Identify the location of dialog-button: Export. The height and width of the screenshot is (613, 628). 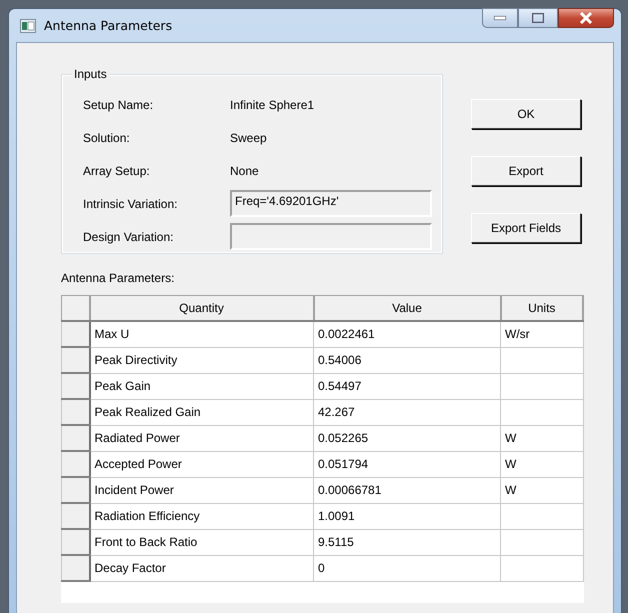
(526, 171).